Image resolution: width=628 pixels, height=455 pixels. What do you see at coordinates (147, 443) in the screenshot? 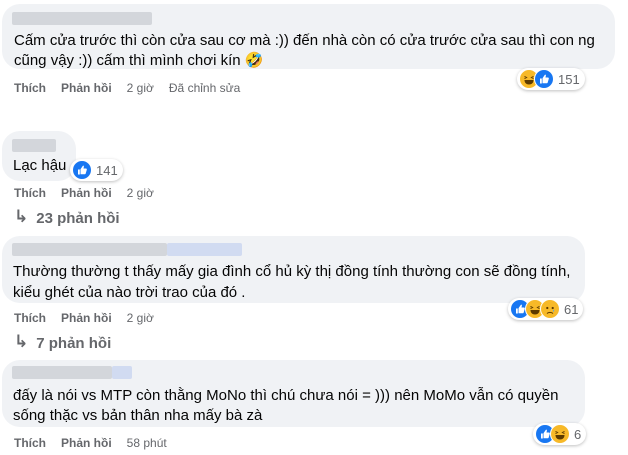
I see `comment-time: 58 phút` at bounding box center [147, 443].